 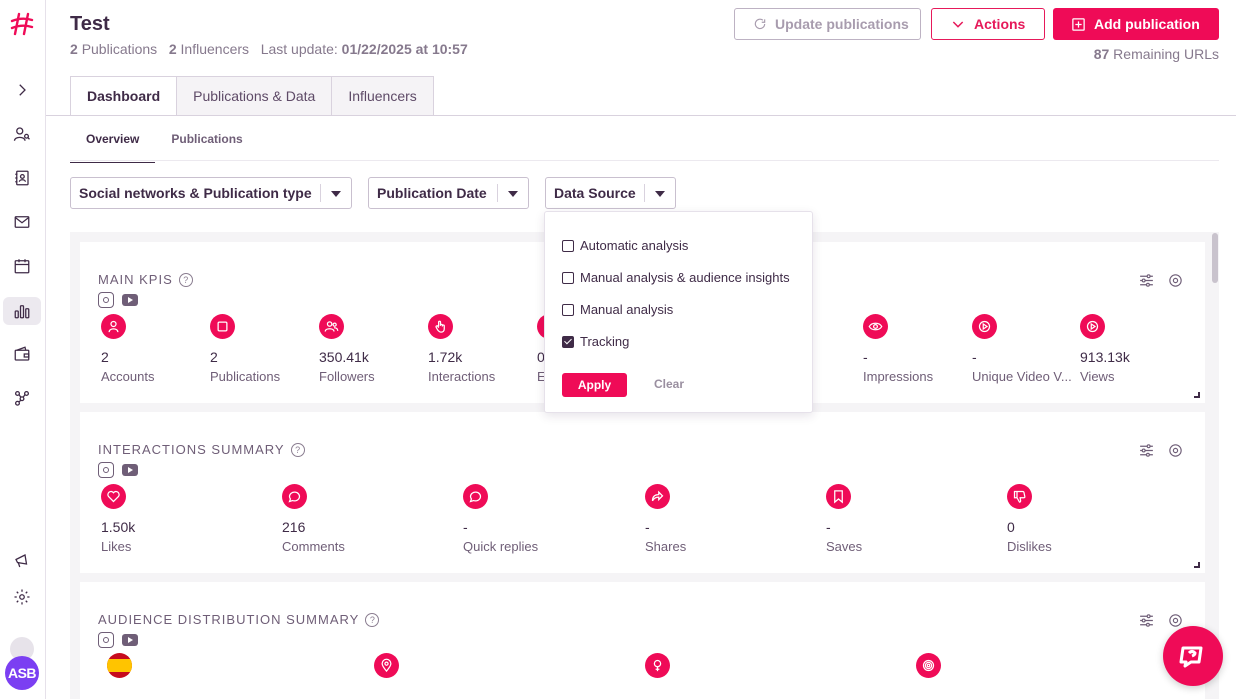 I want to click on option-tracking: Tracking, so click(x=595, y=341).